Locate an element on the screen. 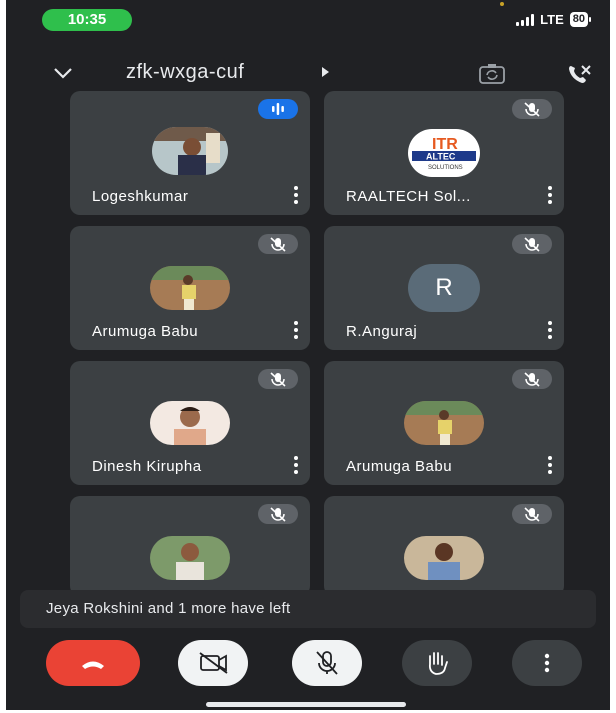  participant-tile: Logeshkumar is located at coordinates (190, 153).